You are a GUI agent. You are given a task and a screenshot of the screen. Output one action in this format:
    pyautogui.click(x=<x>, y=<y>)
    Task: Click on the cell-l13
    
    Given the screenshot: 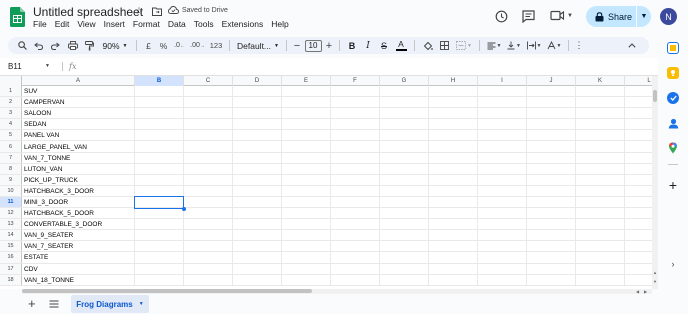 What is the action you would take?
    pyautogui.click(x=638, y=224)
    